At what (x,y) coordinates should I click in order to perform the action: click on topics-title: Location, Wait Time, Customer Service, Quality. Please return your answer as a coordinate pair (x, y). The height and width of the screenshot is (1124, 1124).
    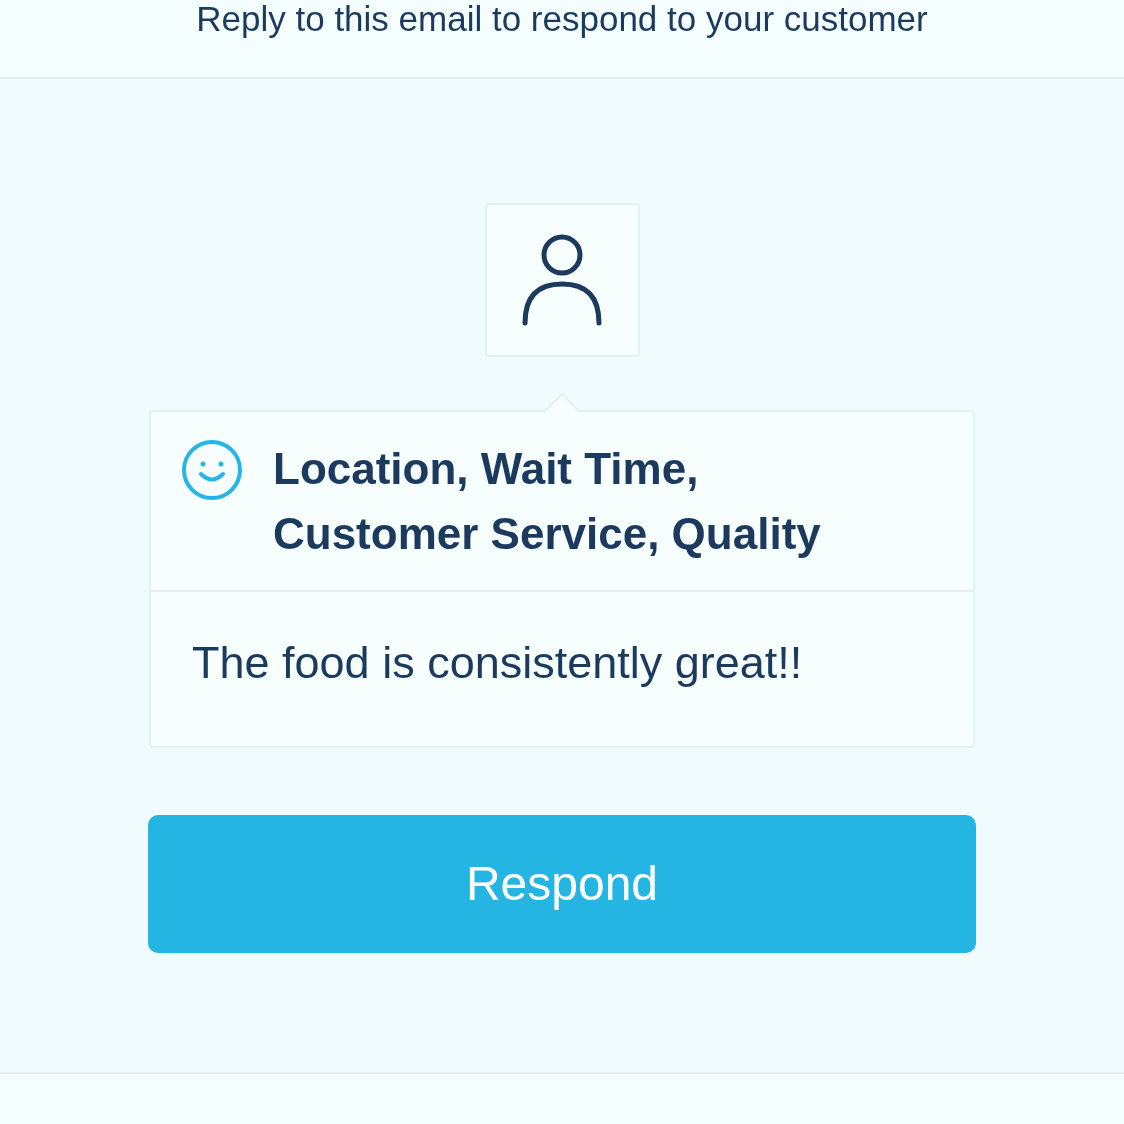
    Looking at the image, I should click on (547, 501).